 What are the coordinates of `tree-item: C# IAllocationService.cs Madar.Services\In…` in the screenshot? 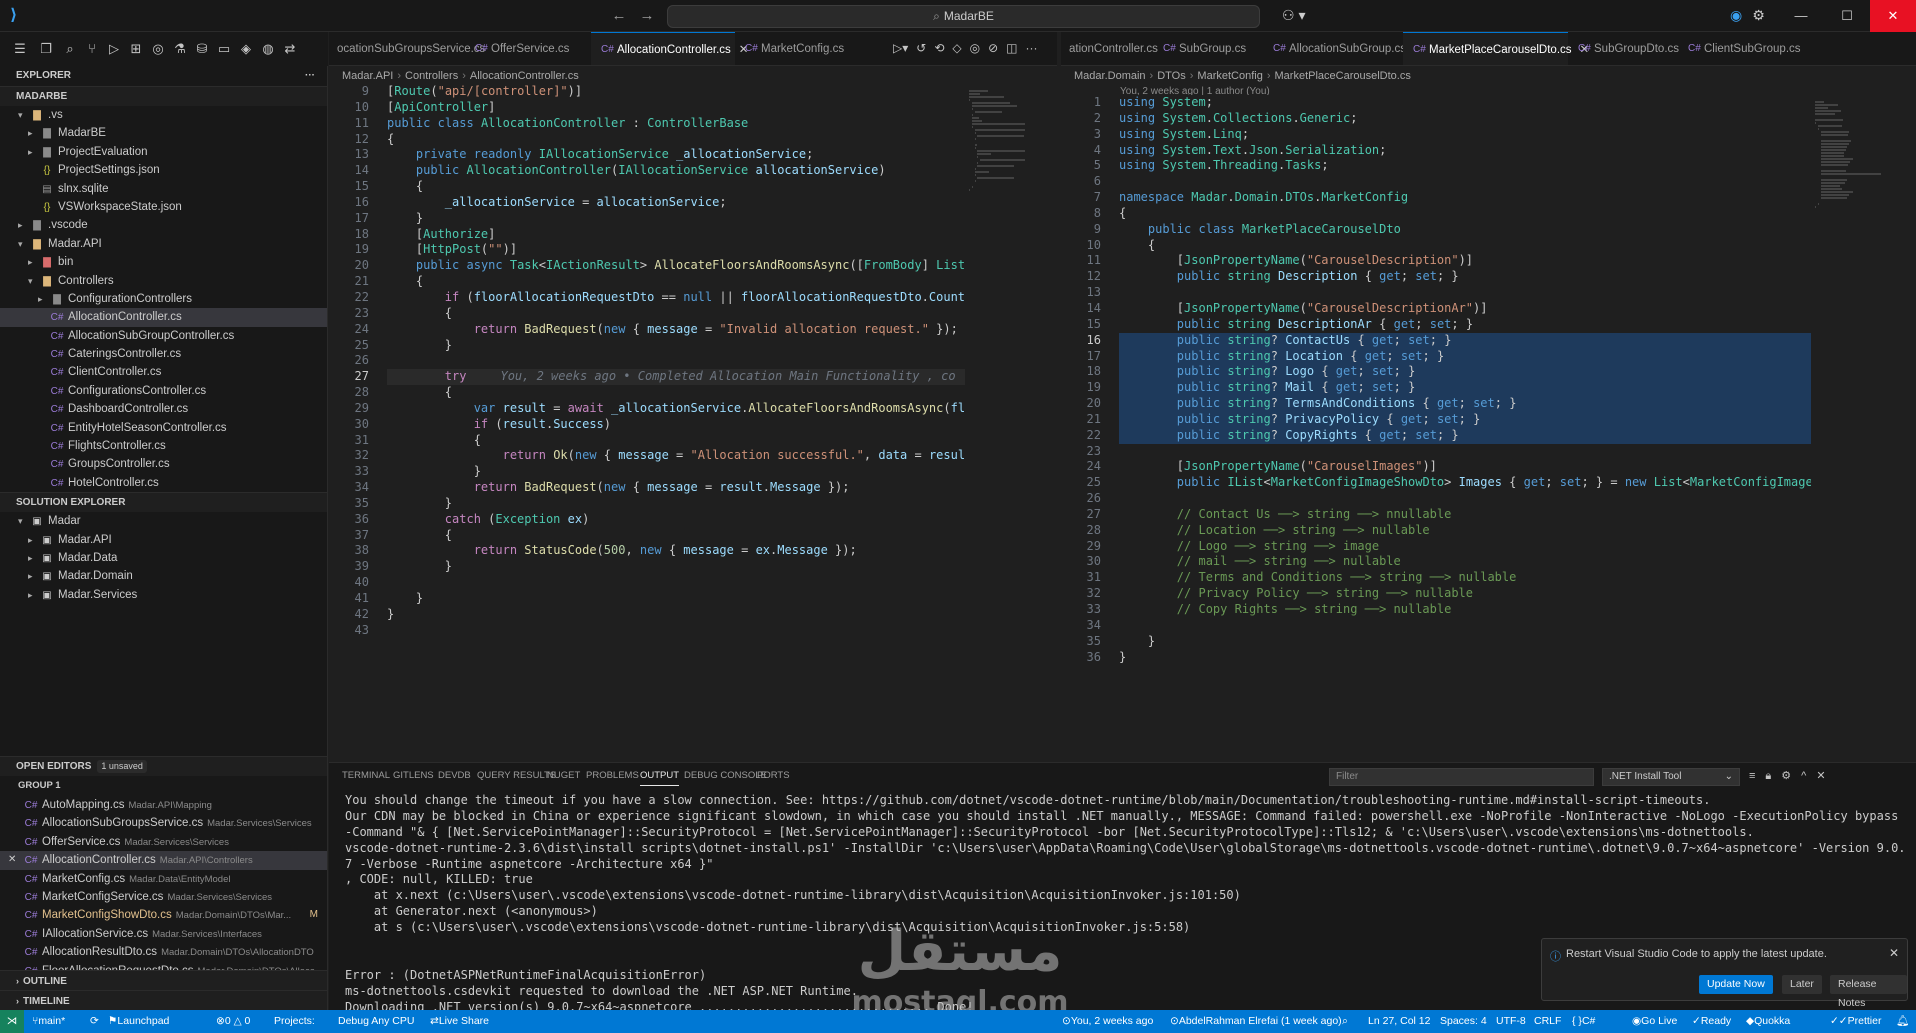 It's located at (163, 934).